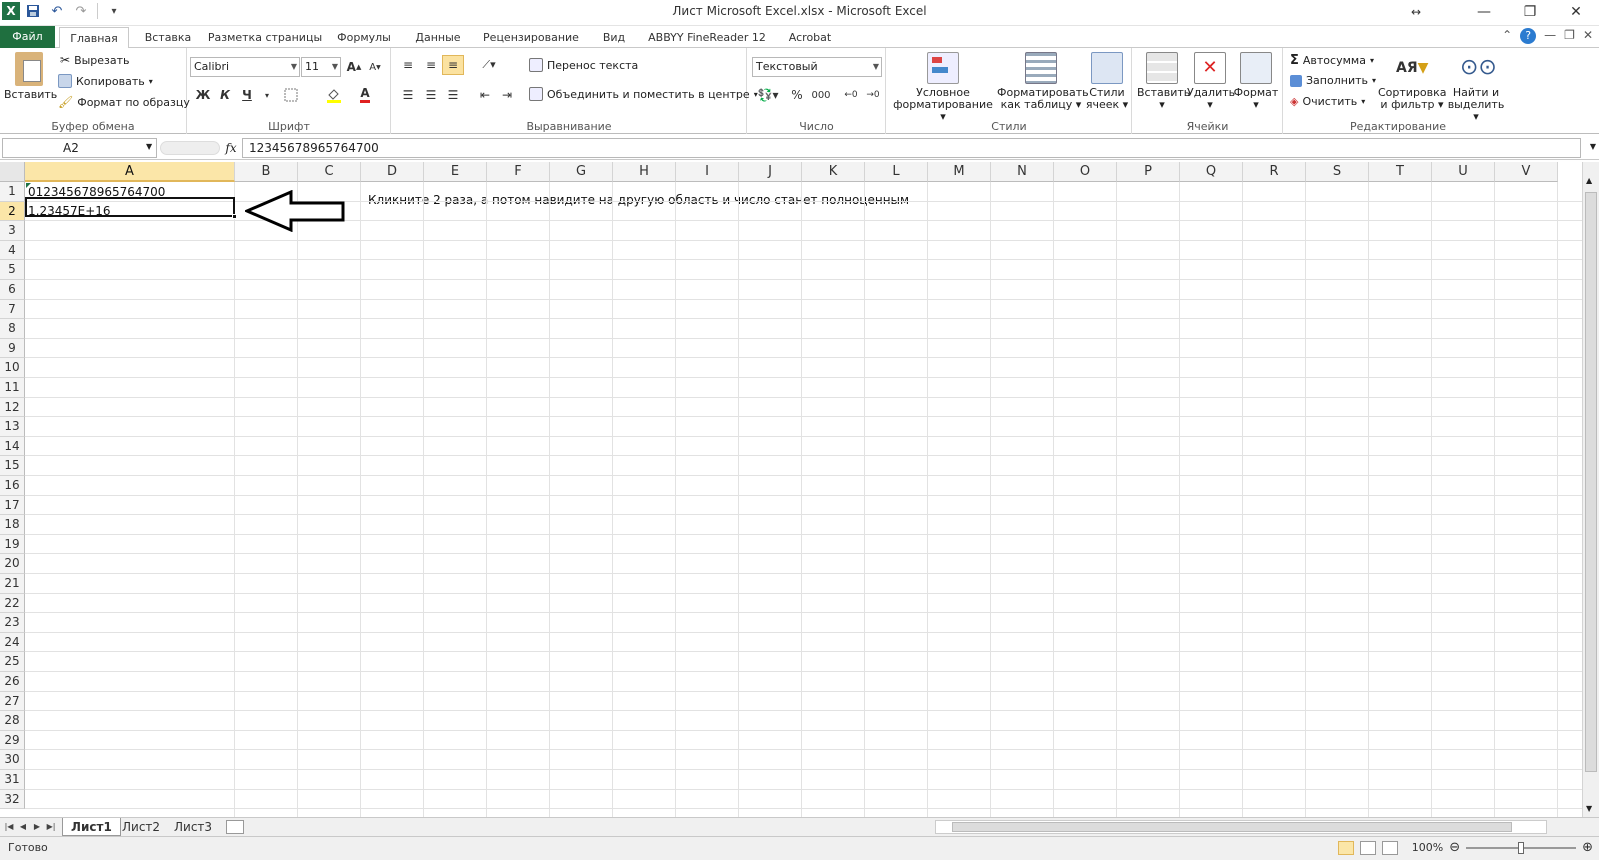  I want to click on sheet-tab-1: Лист1, so click(91, 827).